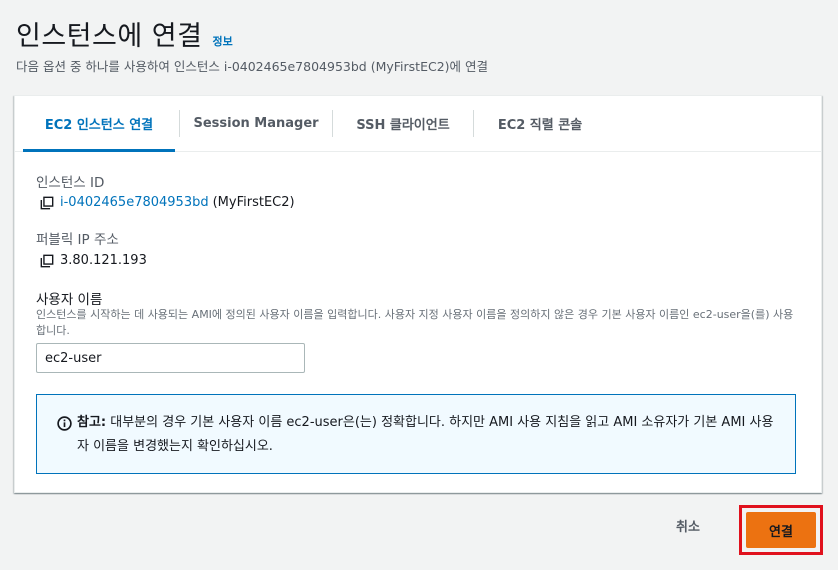 This screenshot has width=838, height=570. I want to click on tab-ec2-instance-connect: EC2 인스턴스 연결, so click(99, 124).